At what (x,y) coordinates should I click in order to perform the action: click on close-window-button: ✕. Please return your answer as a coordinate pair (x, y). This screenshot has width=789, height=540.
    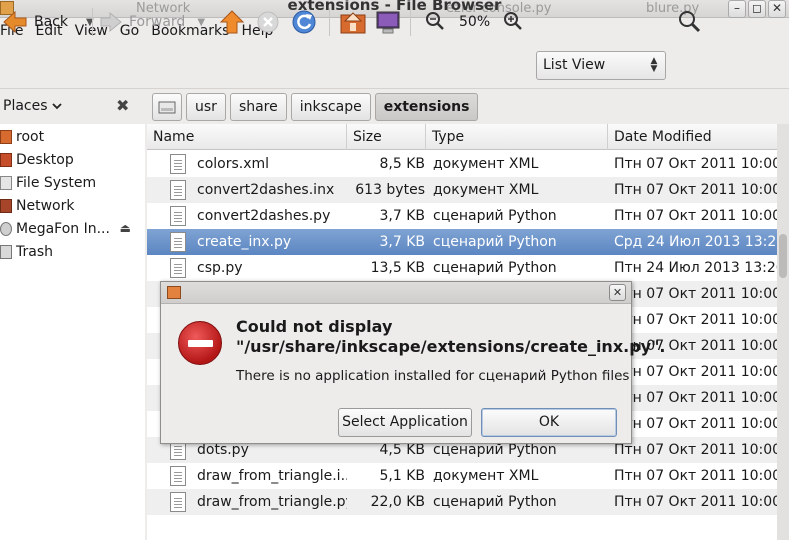
    Looking at the image, I should click on (777, 9).